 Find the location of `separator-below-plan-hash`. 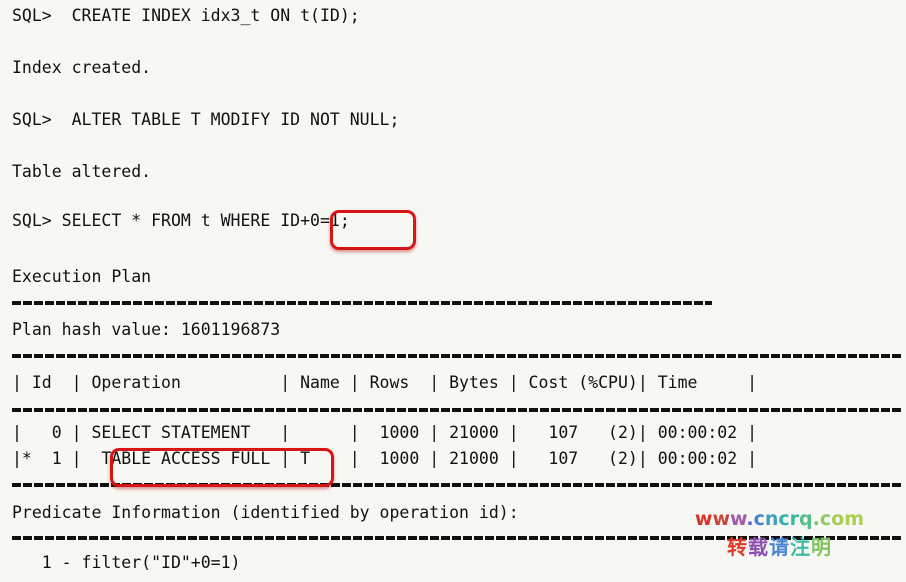

separator-below-plan-hash is located at coordinates (457, 356).